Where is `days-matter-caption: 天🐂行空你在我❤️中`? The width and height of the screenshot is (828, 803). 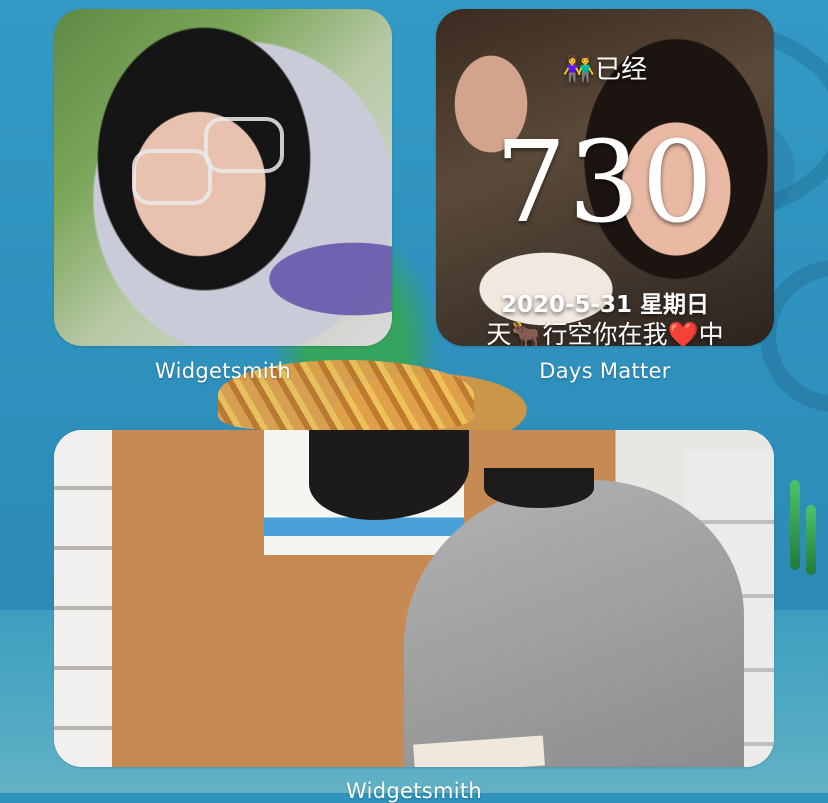 days-matter-caption: 天🐂行空你在我❤️中 is located at coordinates (605, 333).